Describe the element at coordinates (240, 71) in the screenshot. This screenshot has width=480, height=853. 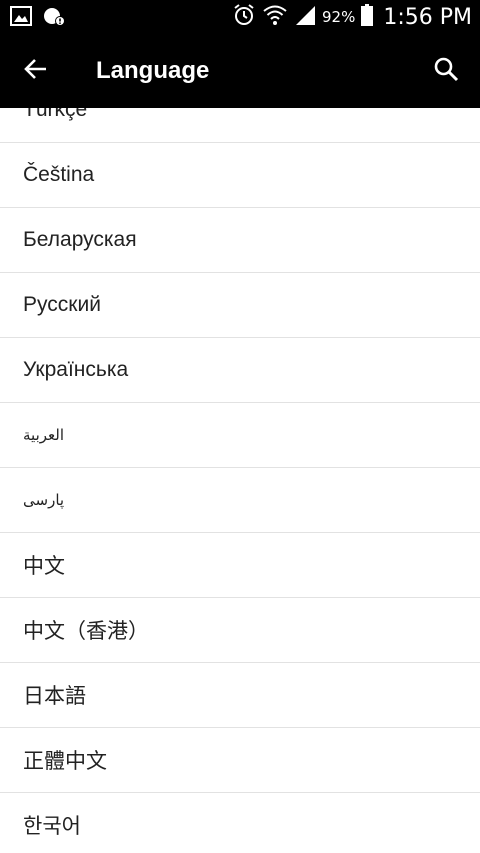
I see `app-bar: Language` at that location.